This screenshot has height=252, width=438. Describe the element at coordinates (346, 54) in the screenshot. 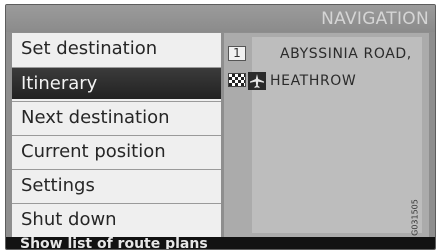

I see `route-stop-name: ABYSSINIA ROAD,` at that location.